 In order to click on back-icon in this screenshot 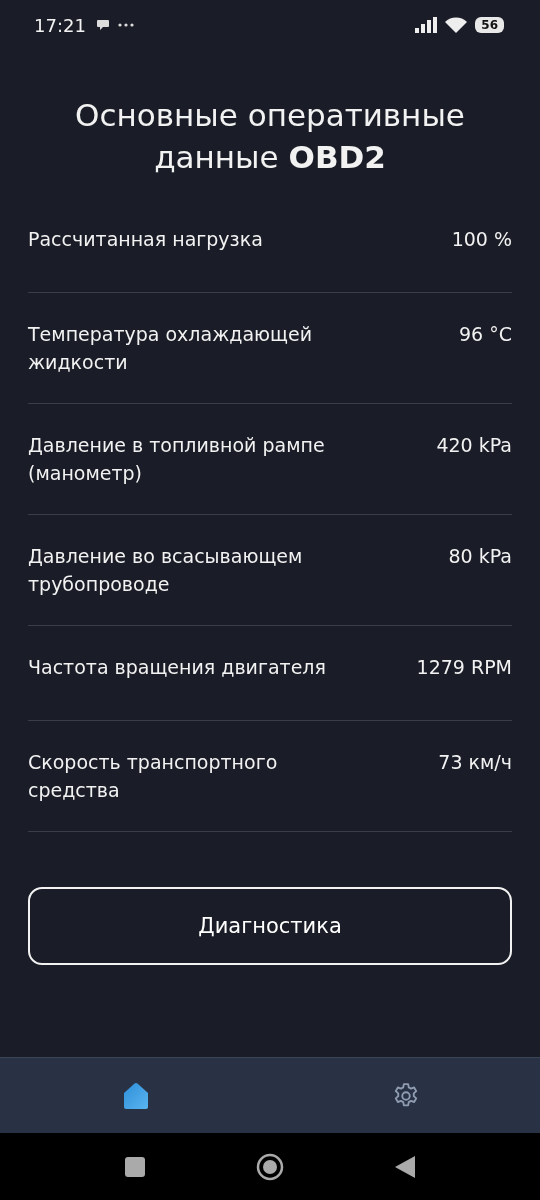, I will do `click(404, 1166)`.